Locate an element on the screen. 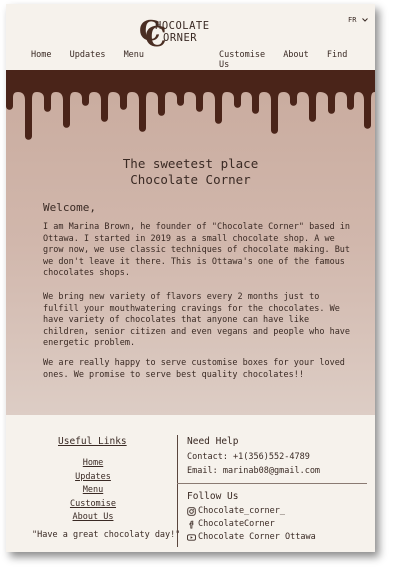  language-selector: FR is located at coordinates (358, 20).